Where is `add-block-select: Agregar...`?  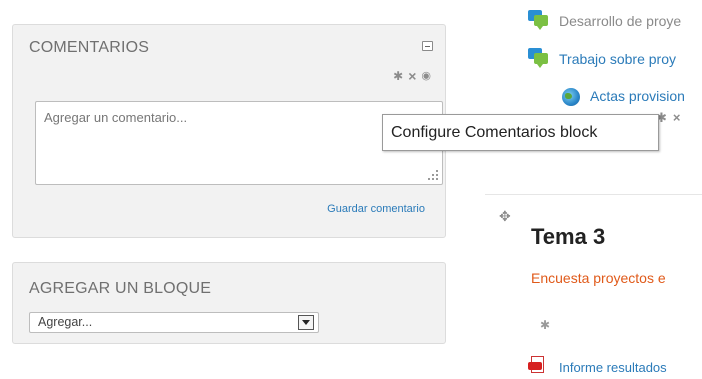 add-block-select: Agregar... is located at coordinates (174, 322).